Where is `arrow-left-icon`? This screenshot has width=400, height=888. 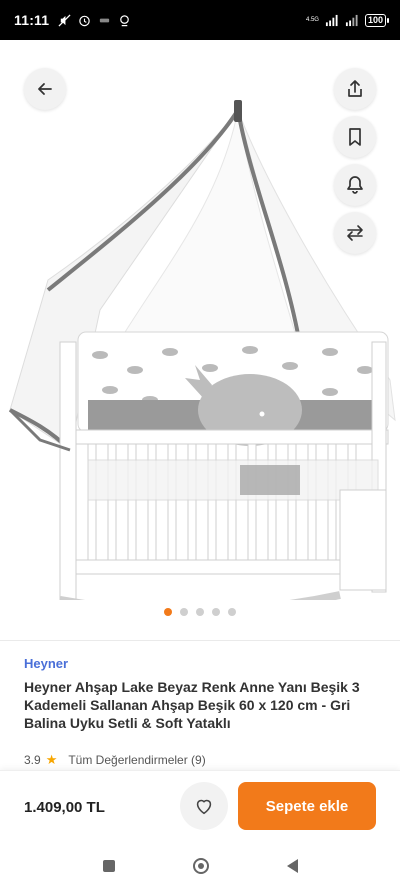 arrow-left-icon is located at coordinates (45, 89).